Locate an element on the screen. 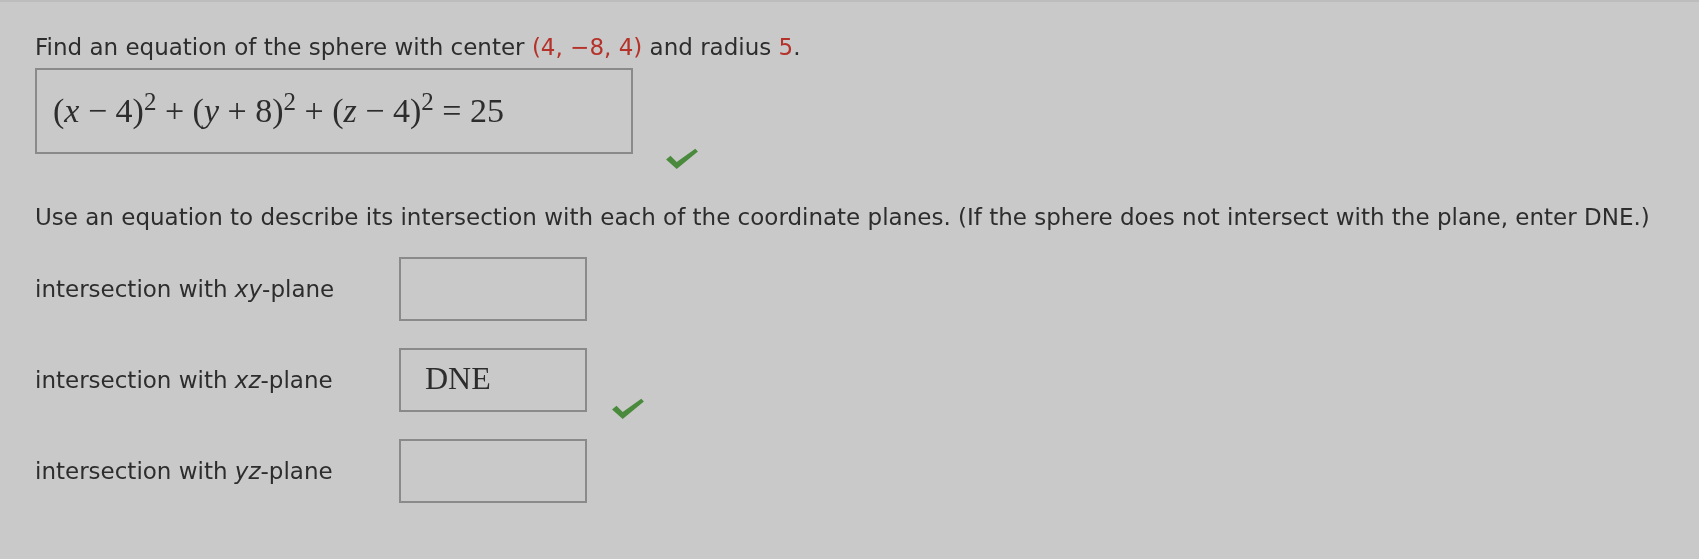  answer-field: DNE is located at coordinates (493, 380).